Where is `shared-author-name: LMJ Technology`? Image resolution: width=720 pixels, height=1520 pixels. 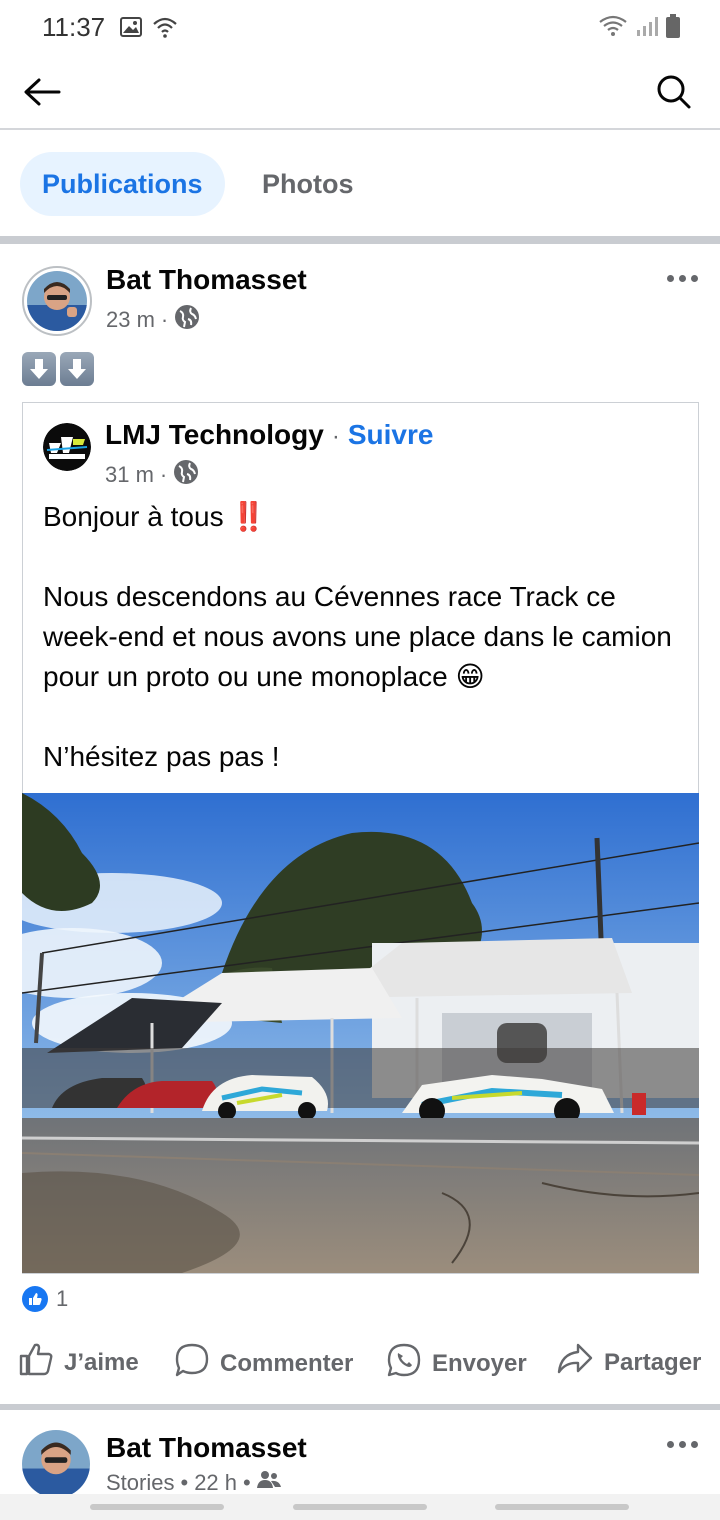
shared-author-name: LMJ Technology is located at coordinates (214, 435).